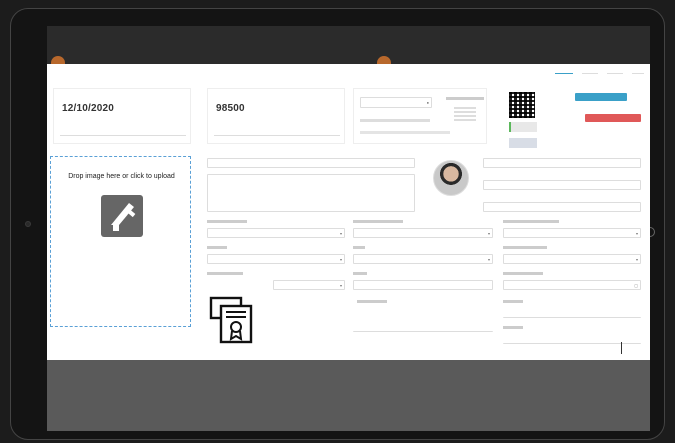 This screenshot has height=443, width=675. I want to click on storage-label, so click(531, 221).